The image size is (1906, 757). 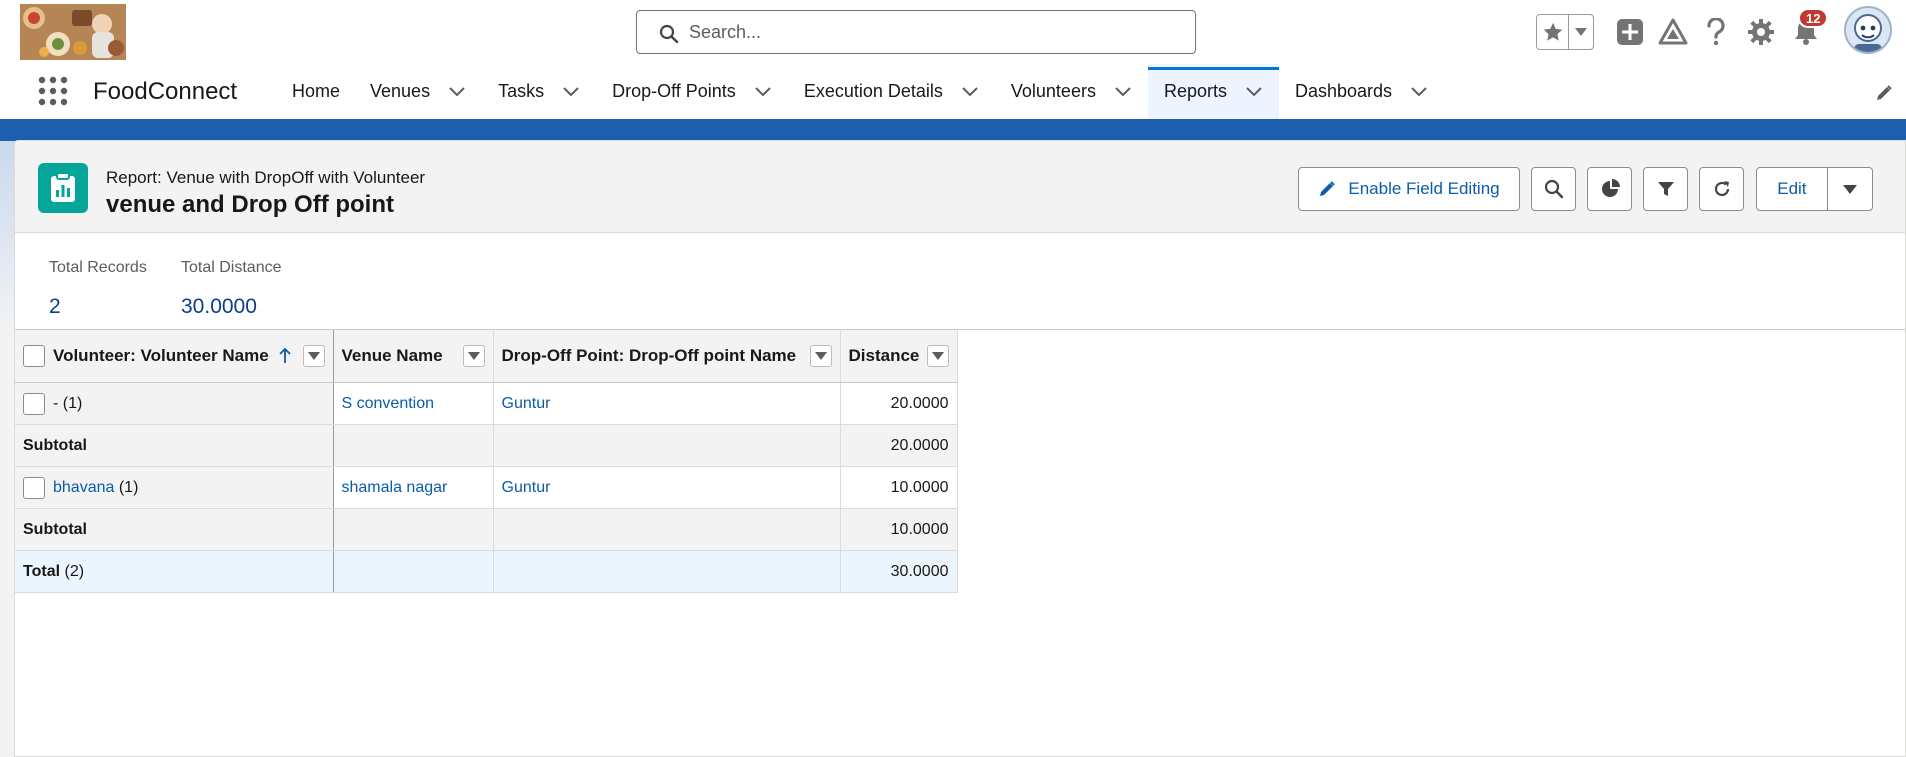 What do you see at coordinates (1581, 32) in the screenshot?
I see `favorites-list-icon` at bounding box center [1581, 32].